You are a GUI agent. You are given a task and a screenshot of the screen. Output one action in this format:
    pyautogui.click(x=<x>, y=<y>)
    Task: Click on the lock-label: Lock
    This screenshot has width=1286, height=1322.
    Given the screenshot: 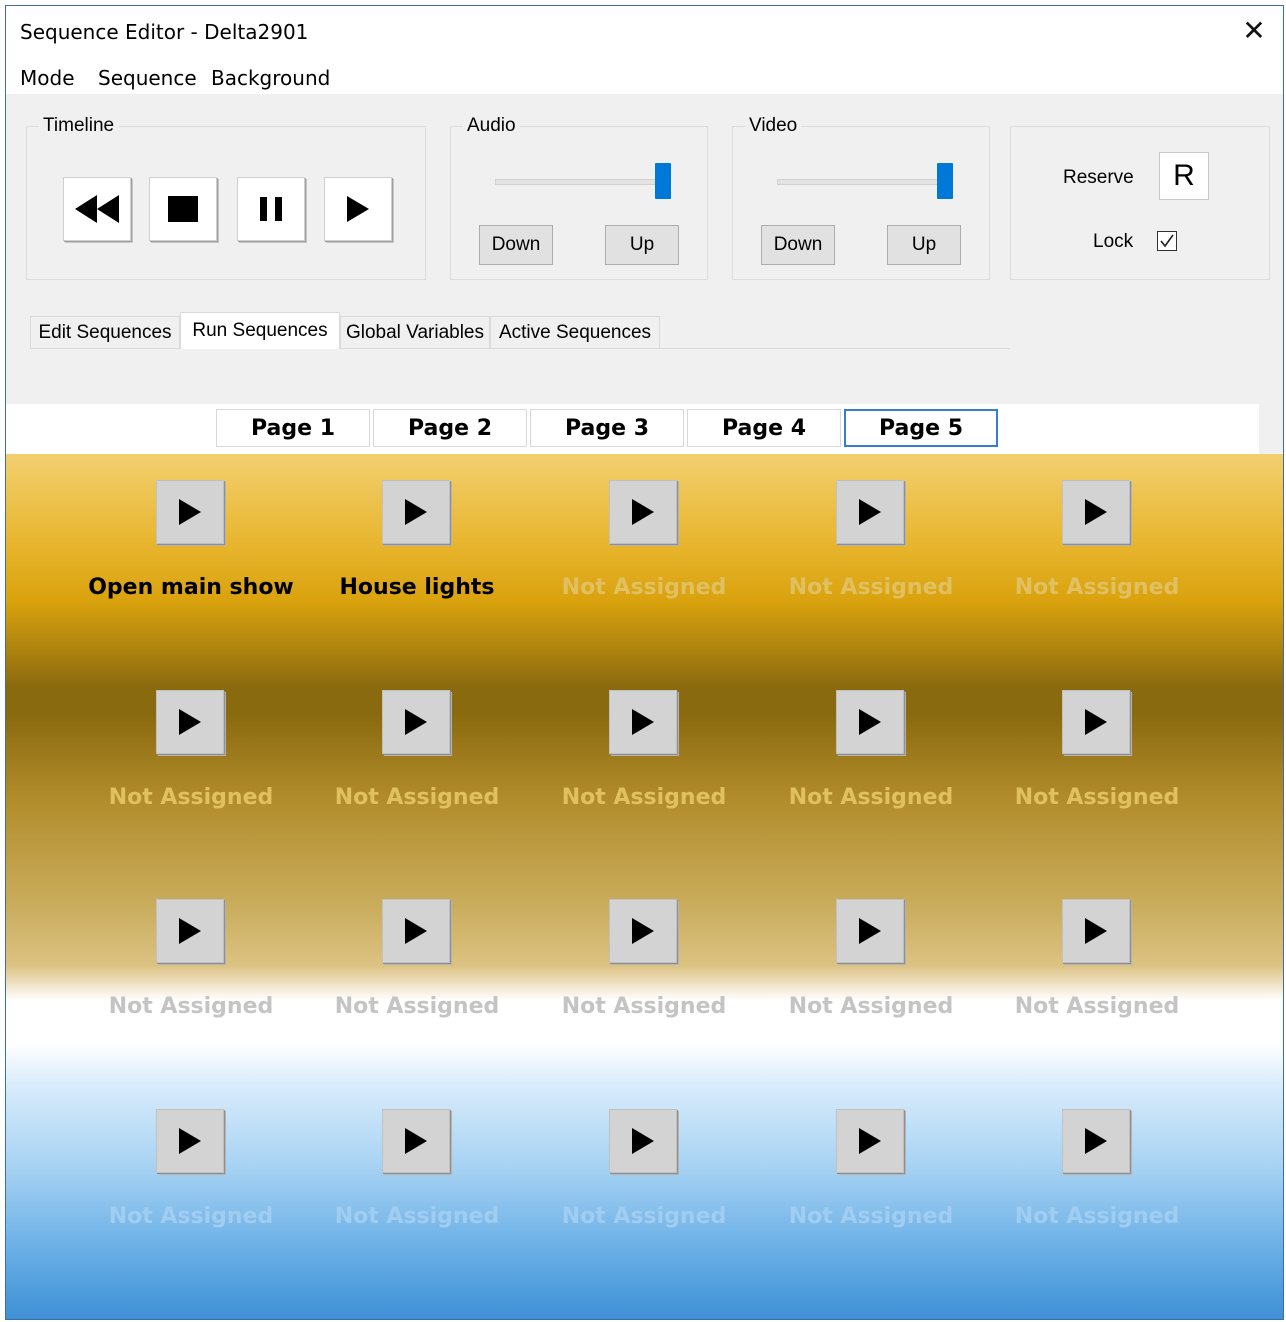 What is the action you would take?
    pyautogui.click(x=1113, y=241)
    